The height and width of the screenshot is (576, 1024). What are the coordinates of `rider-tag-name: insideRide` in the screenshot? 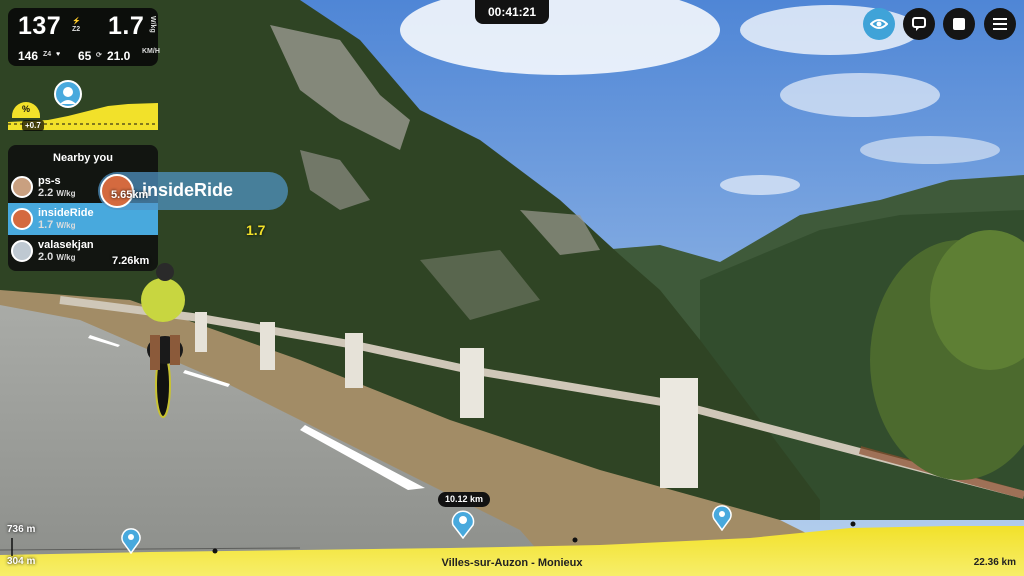 It's located at (188, 190).